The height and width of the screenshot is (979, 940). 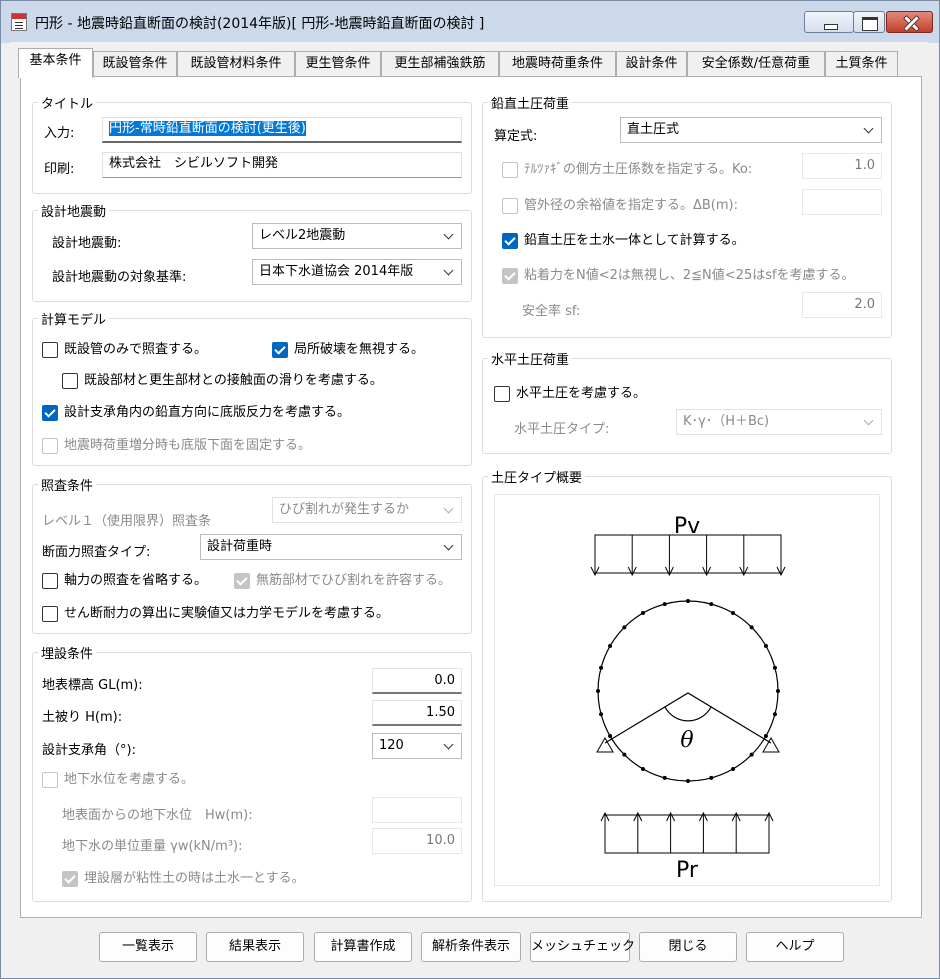 I want to click on horizontal-pressure-group-label: 水平土圧荷重, so click(x=530, y=358).